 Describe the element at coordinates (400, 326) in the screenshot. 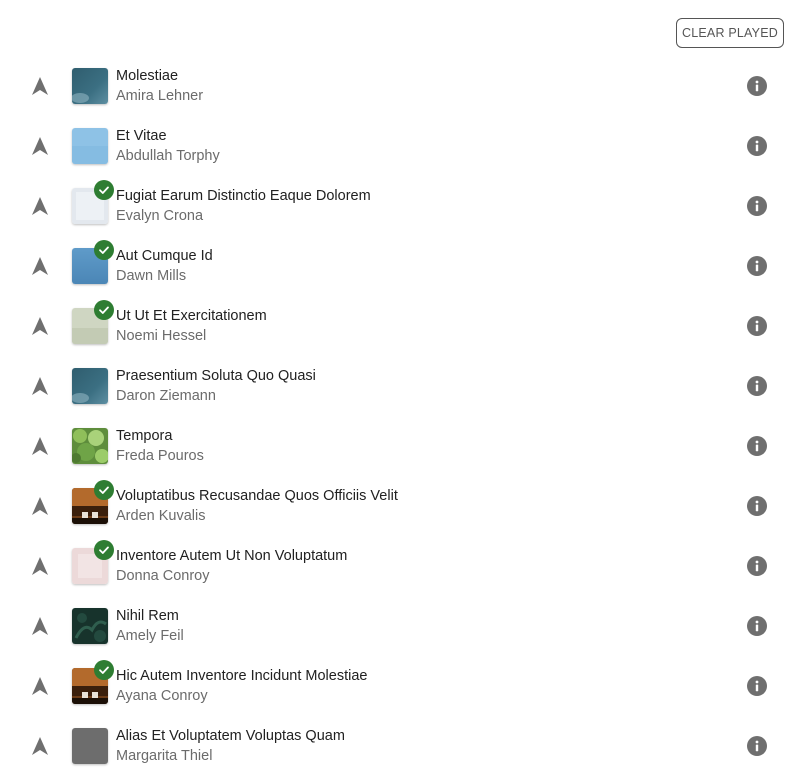

I see `track-row: Ut Ut Et Exercitationem Noemi Hessel` at that location.